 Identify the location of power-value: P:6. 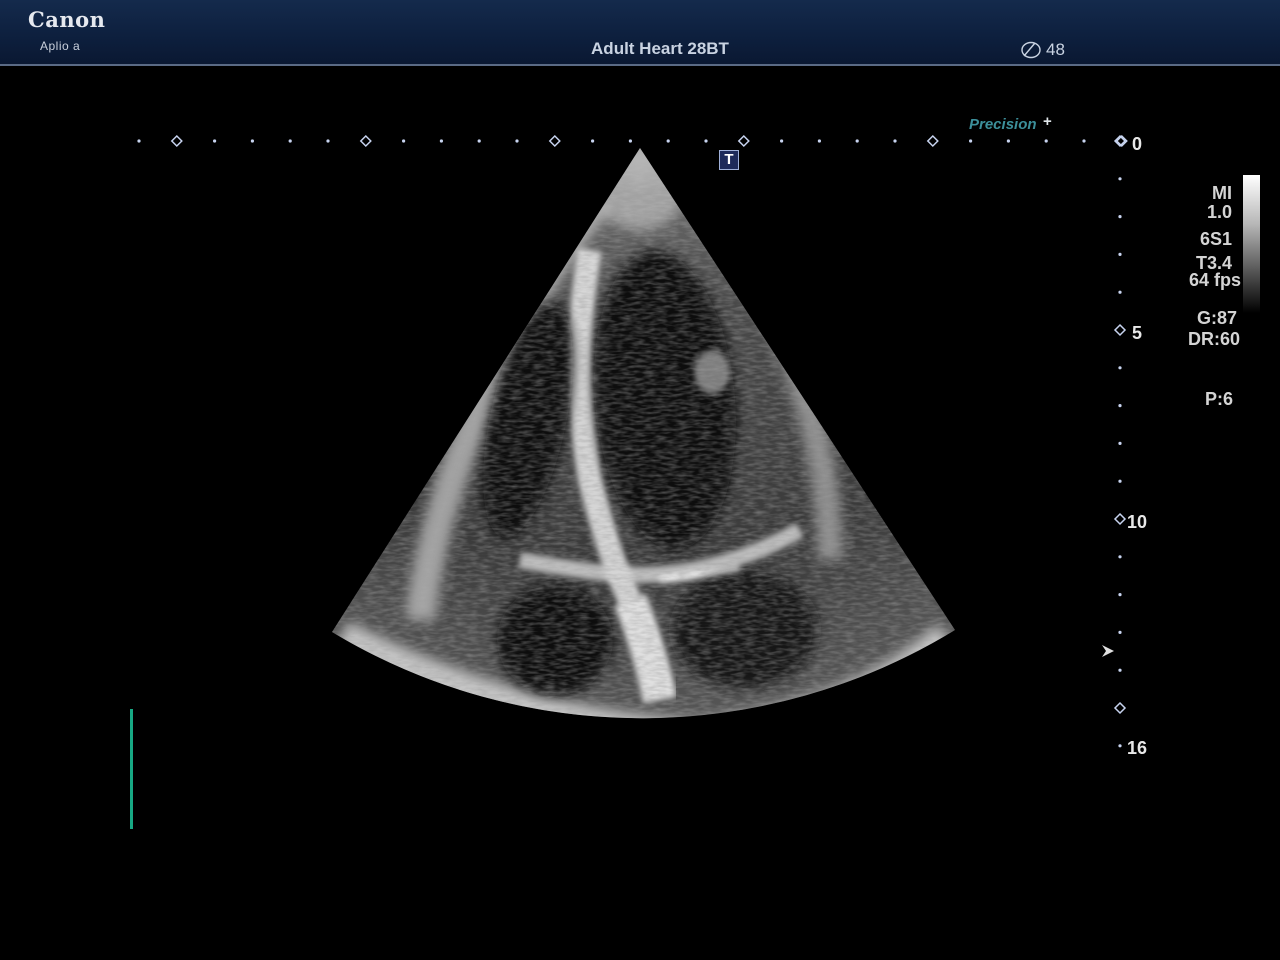
(1219, 399).